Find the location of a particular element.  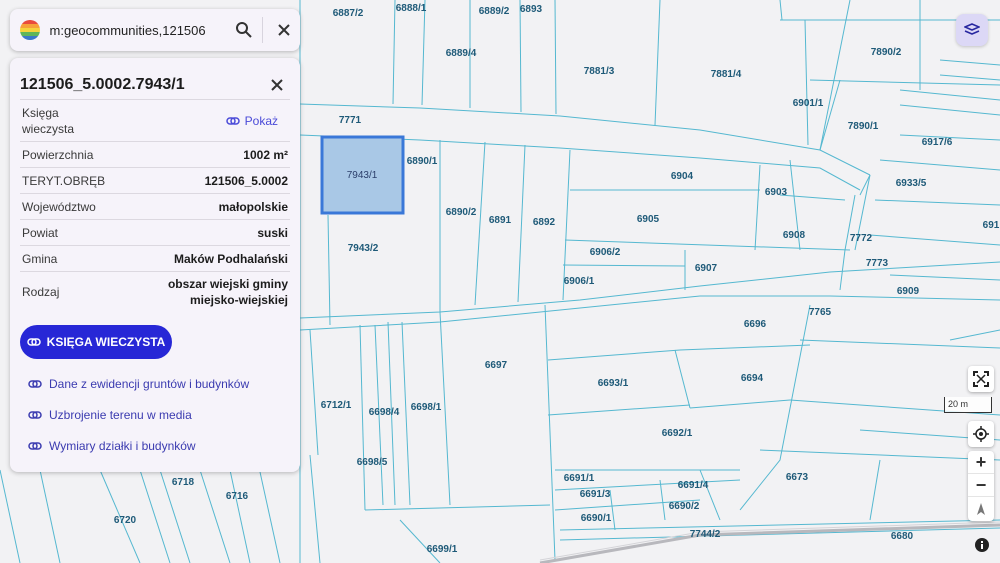

parcel-label: 7765 is located at coordinates (820, 312).